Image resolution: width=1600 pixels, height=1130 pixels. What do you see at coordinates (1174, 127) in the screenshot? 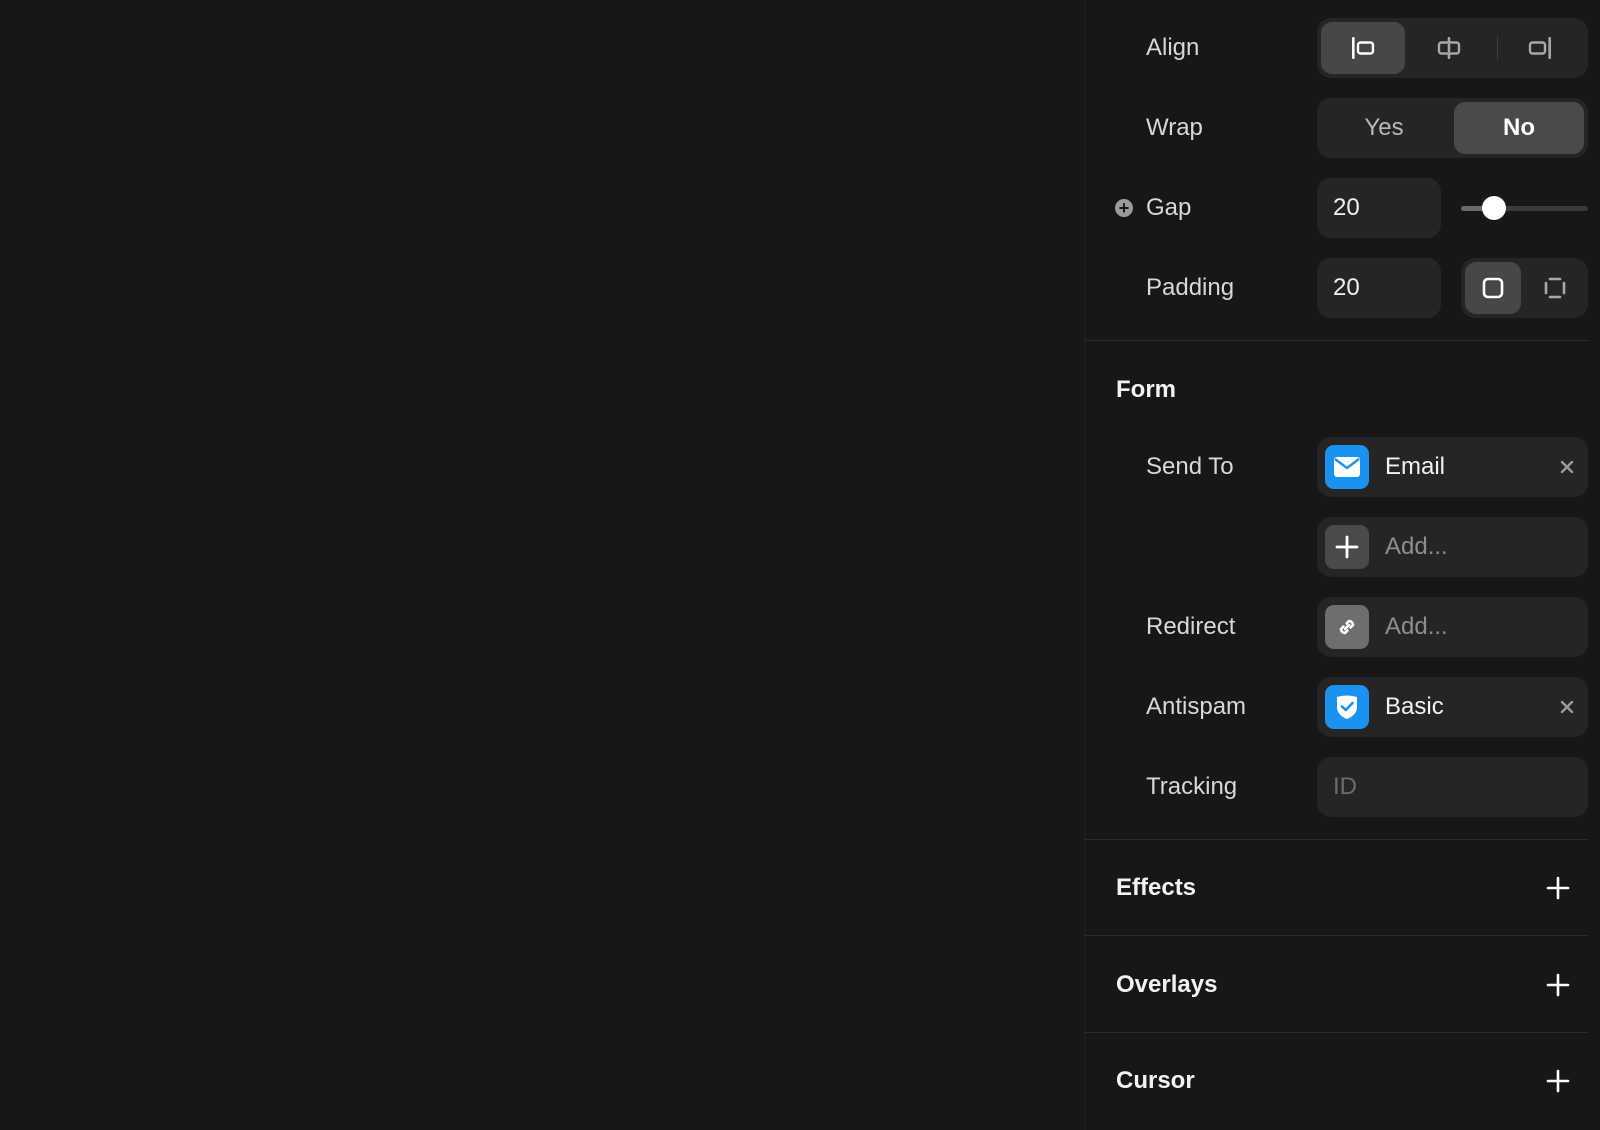
I see `wrap-label: Wrap` at bounding box center [1174, 127].